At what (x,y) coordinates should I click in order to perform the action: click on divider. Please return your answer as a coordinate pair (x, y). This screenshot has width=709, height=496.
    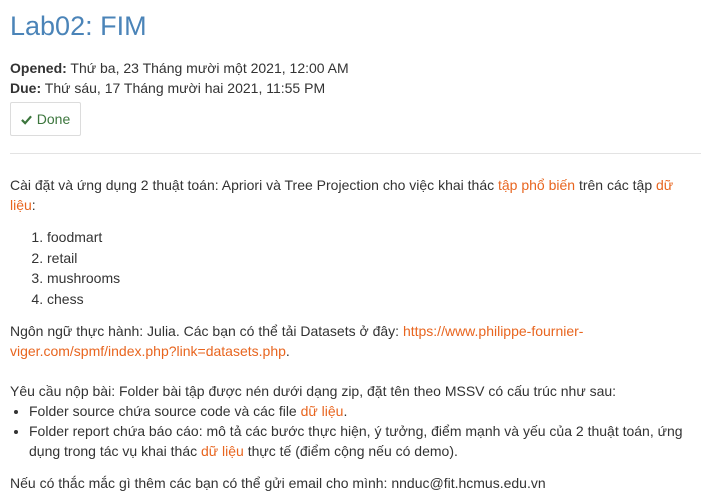
    Looking at the image, I should click on (355, 153).